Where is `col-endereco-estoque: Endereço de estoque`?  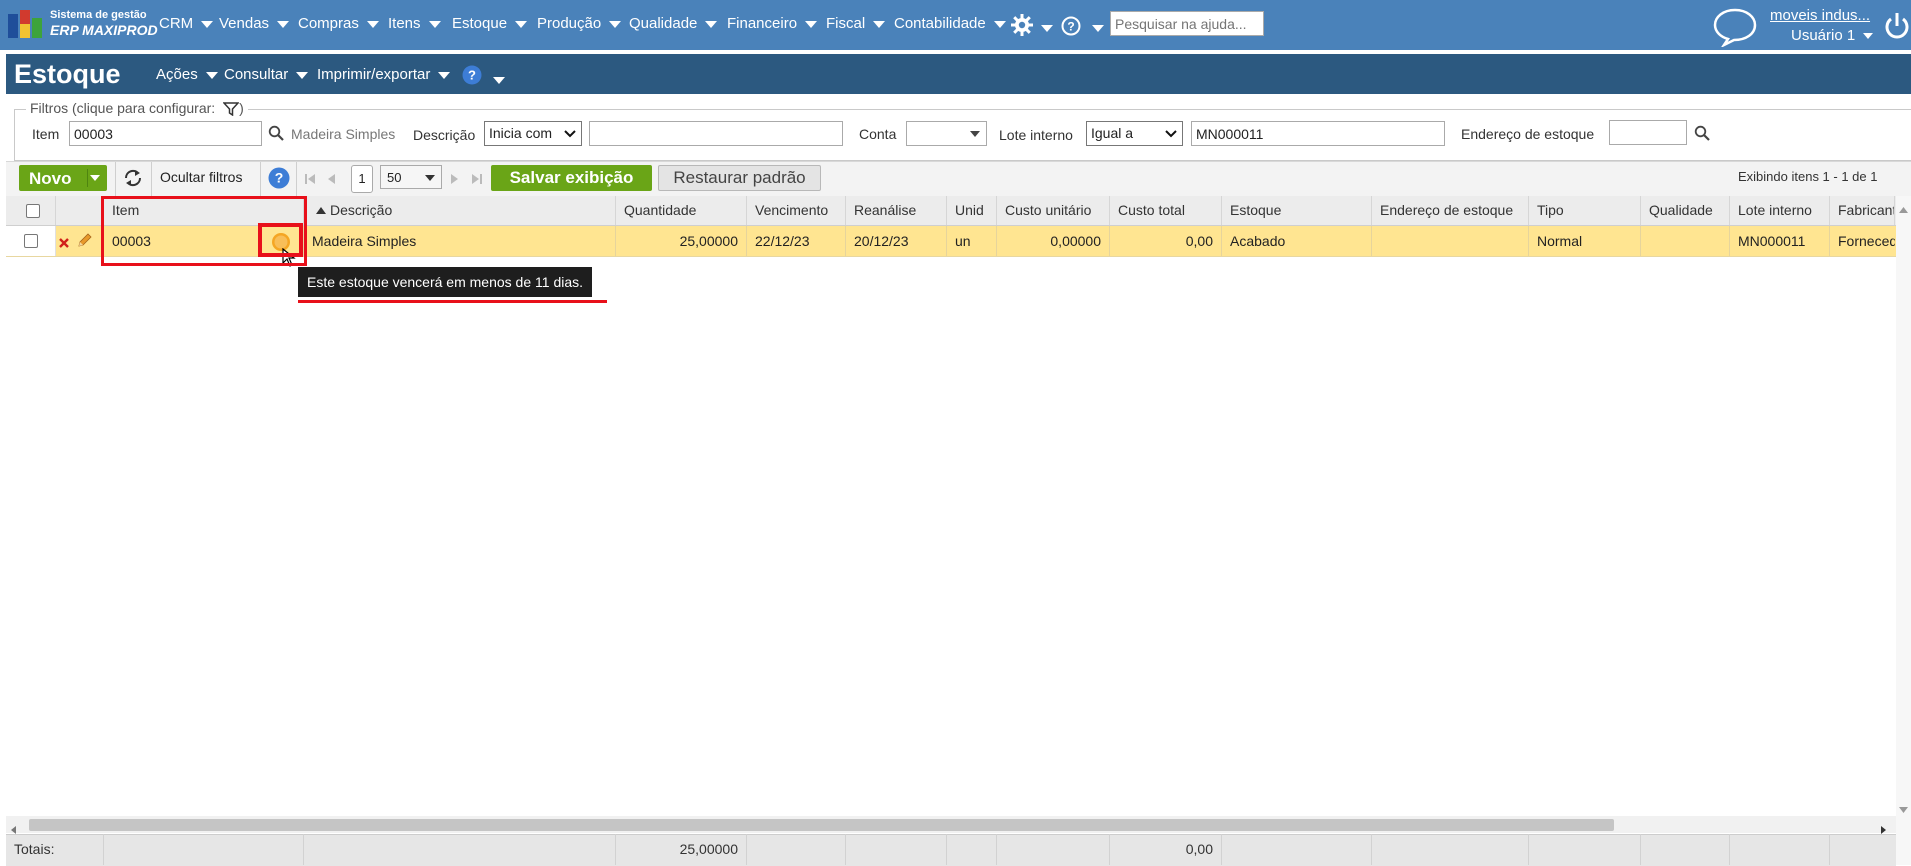 col-endereco-estoque: Endereço de estoque is located at coordinates (1450, 210).